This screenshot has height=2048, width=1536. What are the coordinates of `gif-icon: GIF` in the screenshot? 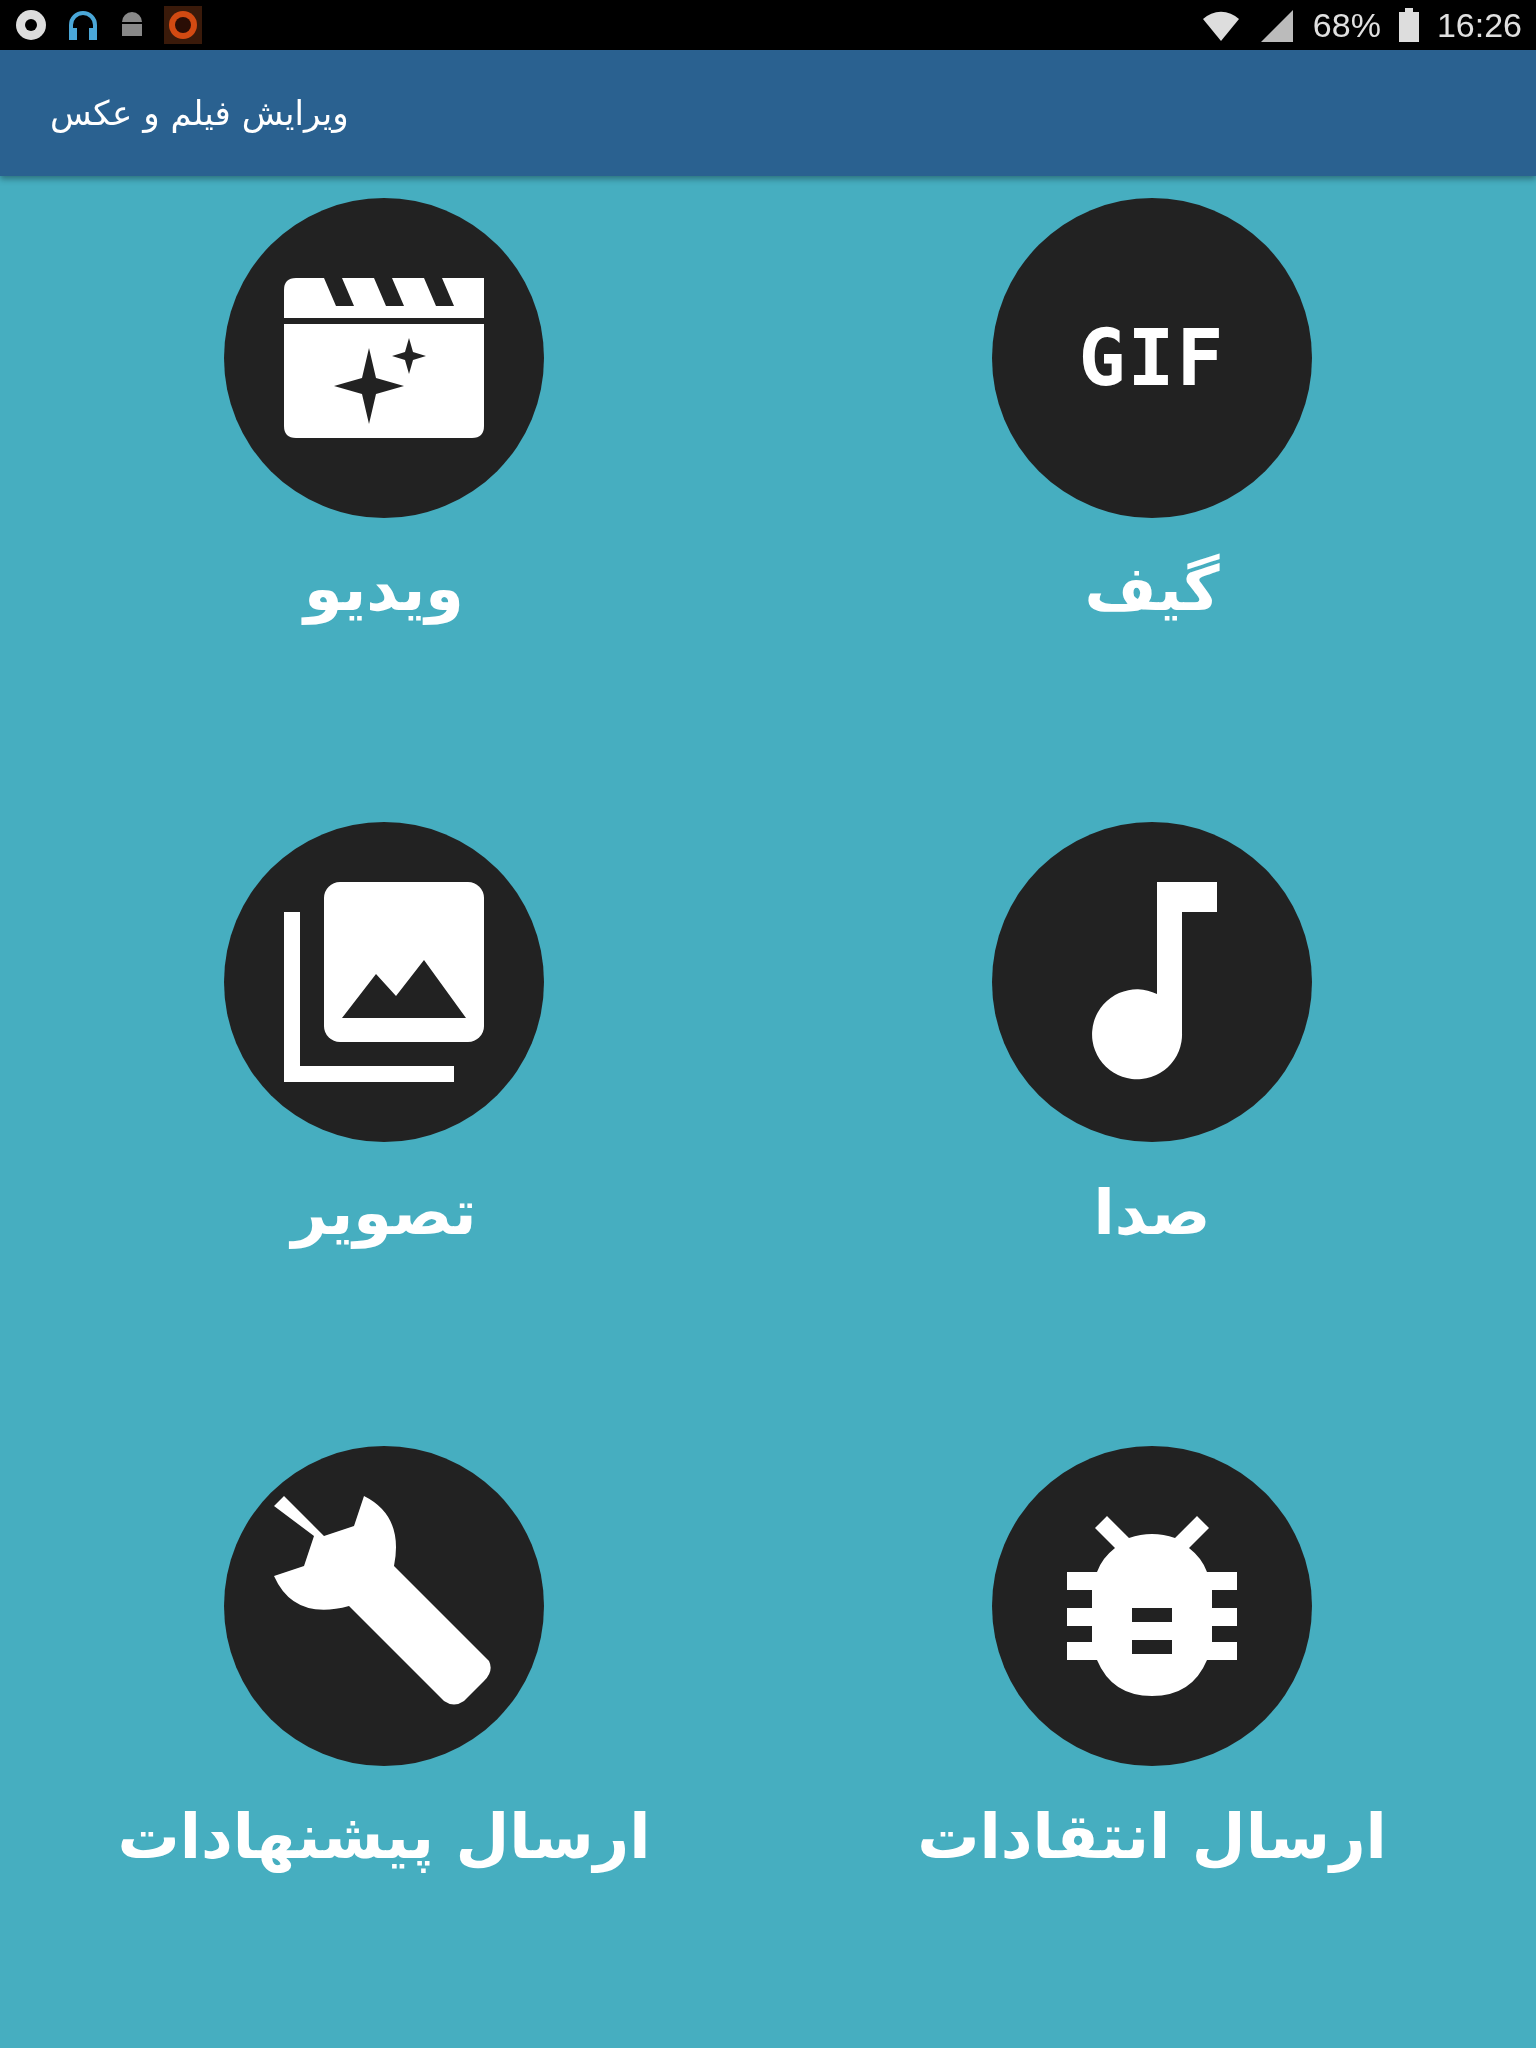 It's located at (1152, 358).